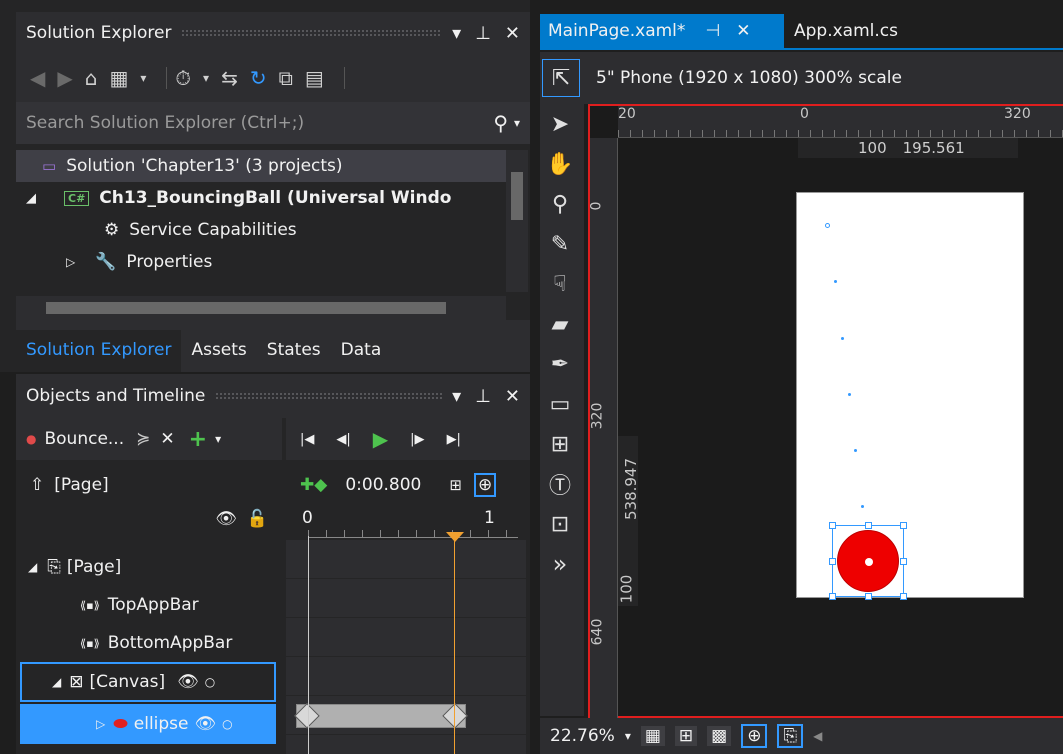 This screenshot has height=754, width=1063. Describe the element at coordinates (652, 736) in the screenshot. I see `show-grid-icon: ▦` at that location.